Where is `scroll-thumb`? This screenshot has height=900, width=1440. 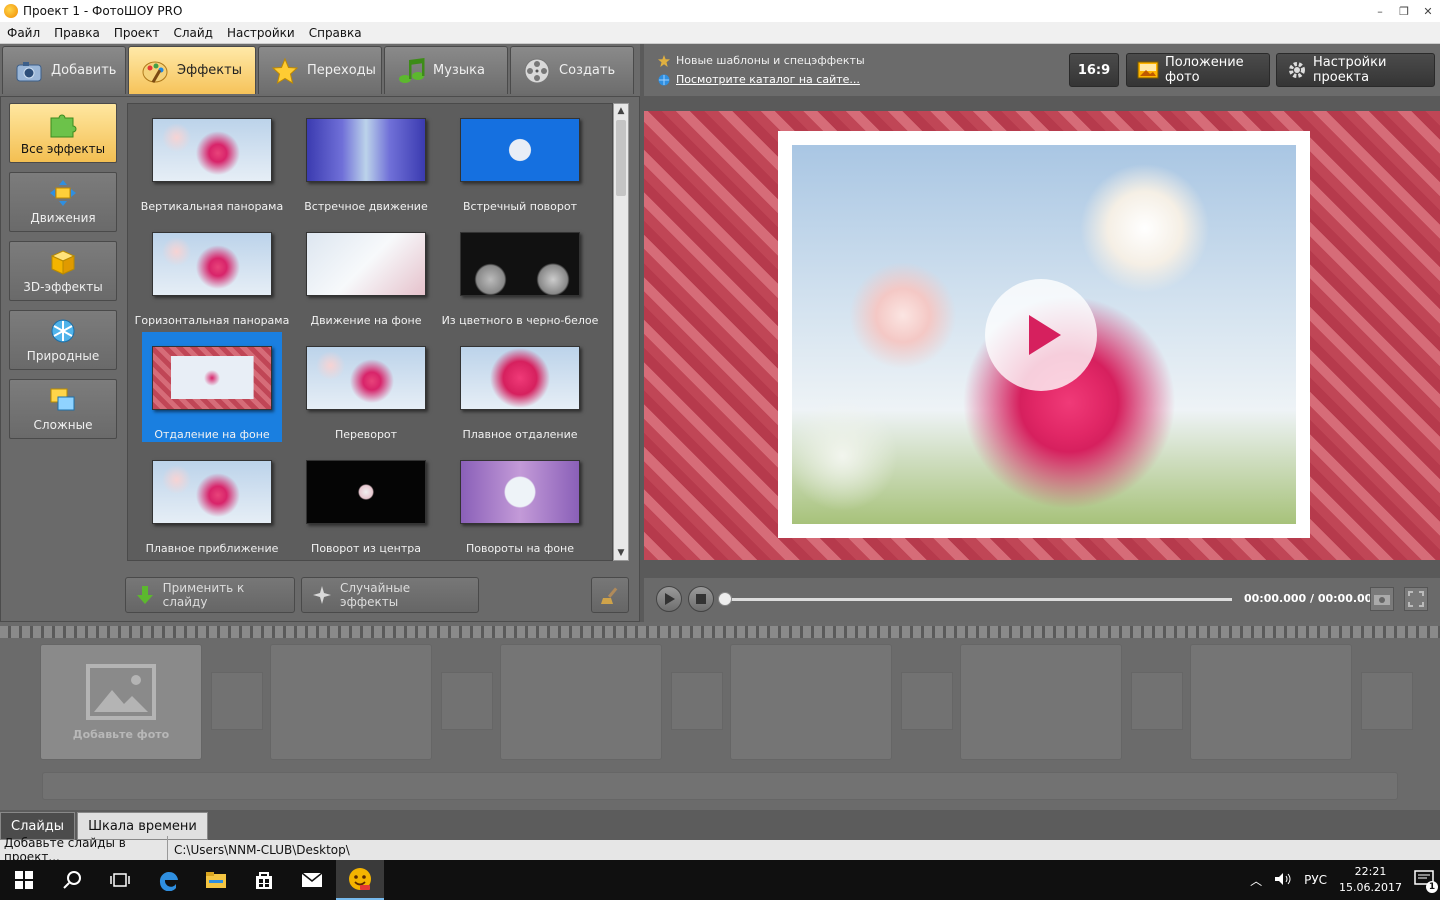
scroll-thumb is located at coordinates (621, 158).